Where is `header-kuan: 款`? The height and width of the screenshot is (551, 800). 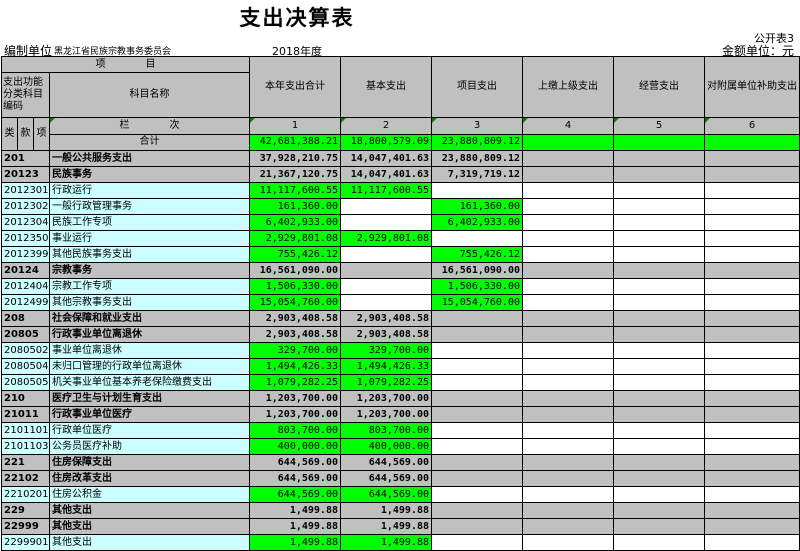 header-kuan: 款 is located at coordinates (25, 134).